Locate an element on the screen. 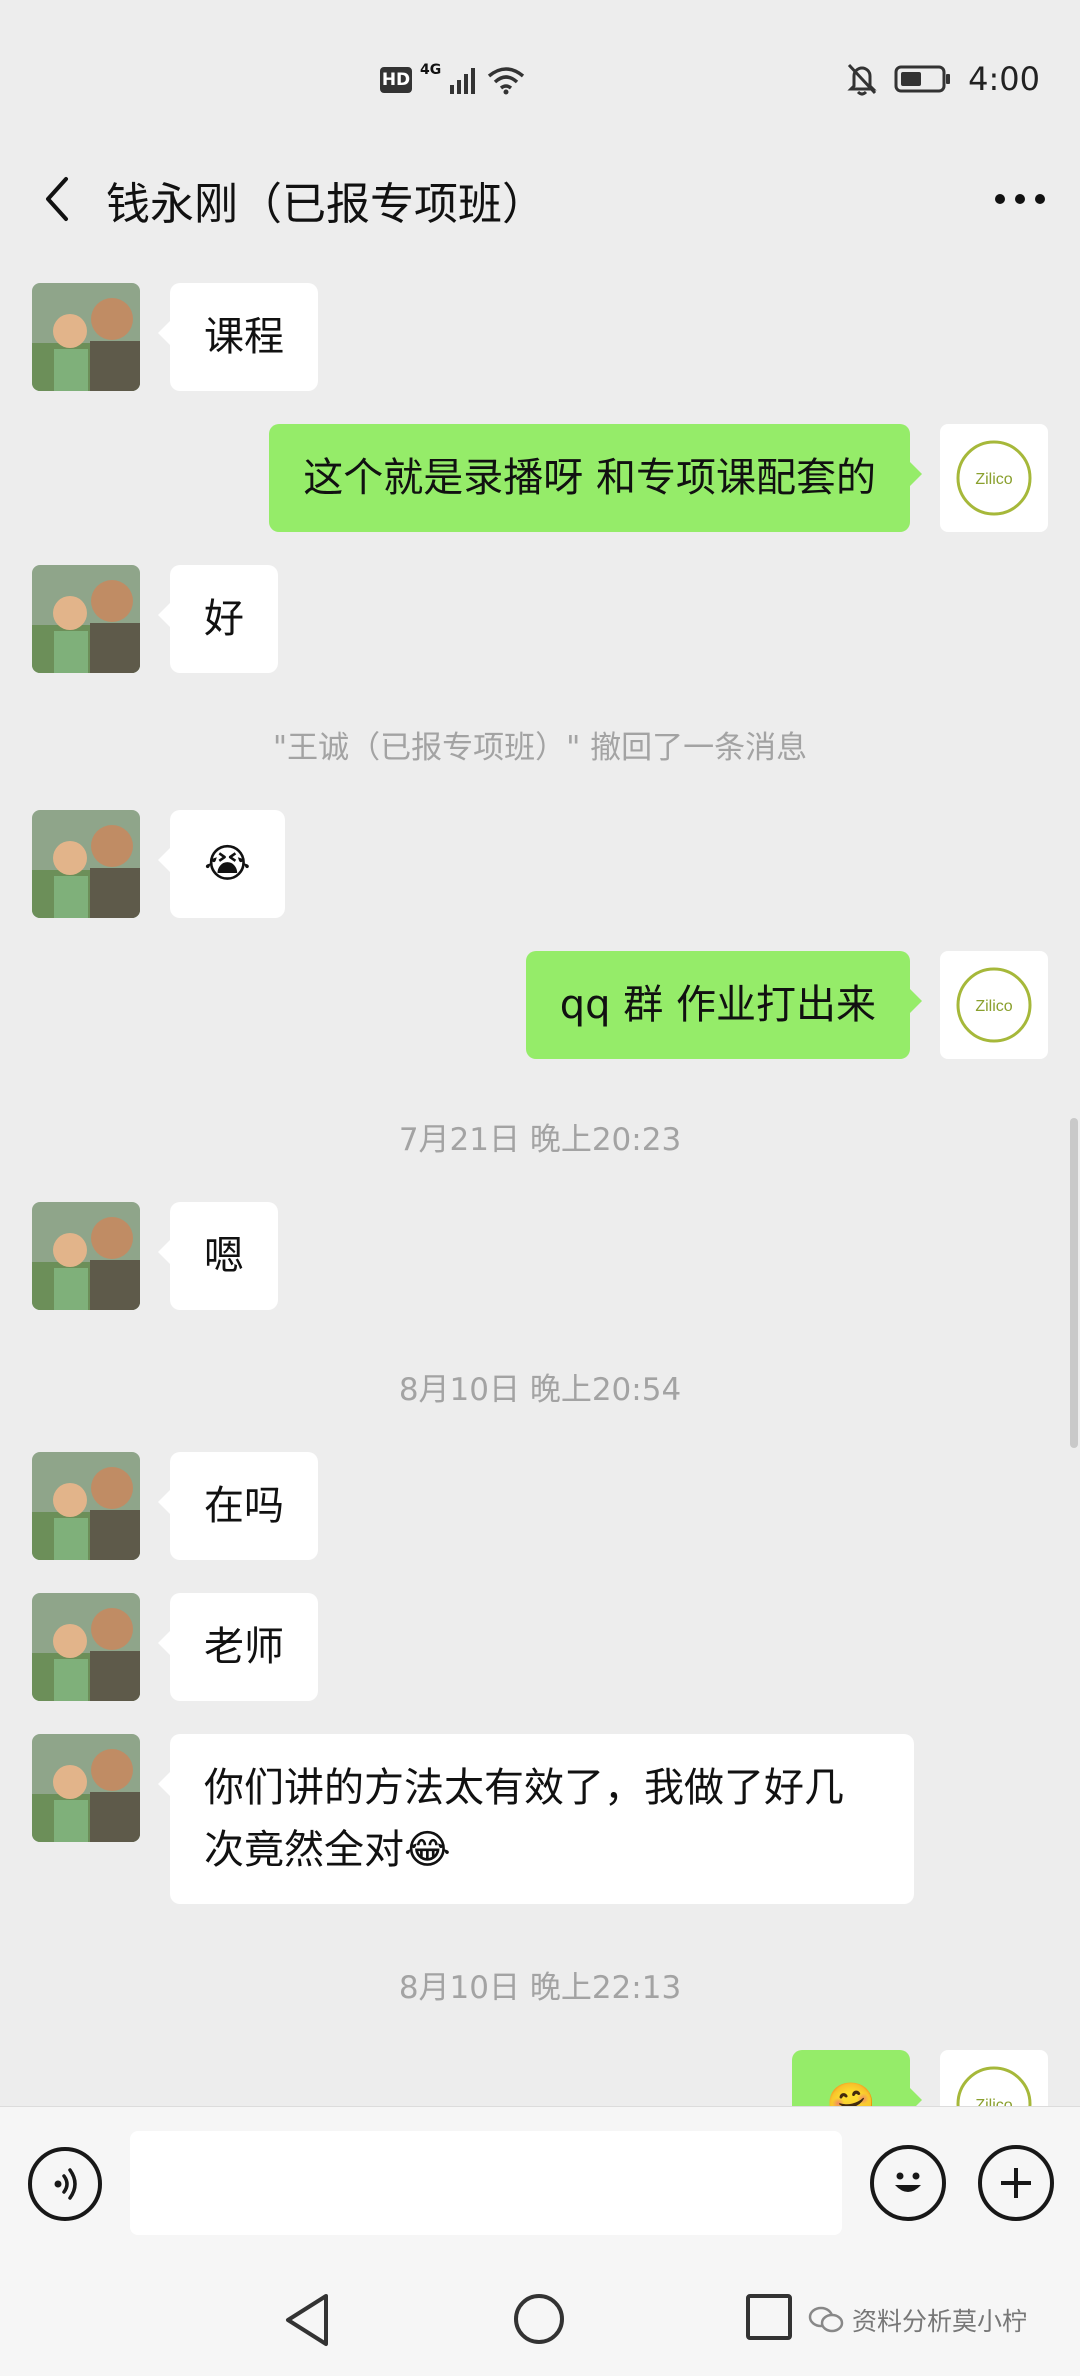 This screenshot has height=2376, width=1080. nav-home-icon is located at coordinates (539, 2319).